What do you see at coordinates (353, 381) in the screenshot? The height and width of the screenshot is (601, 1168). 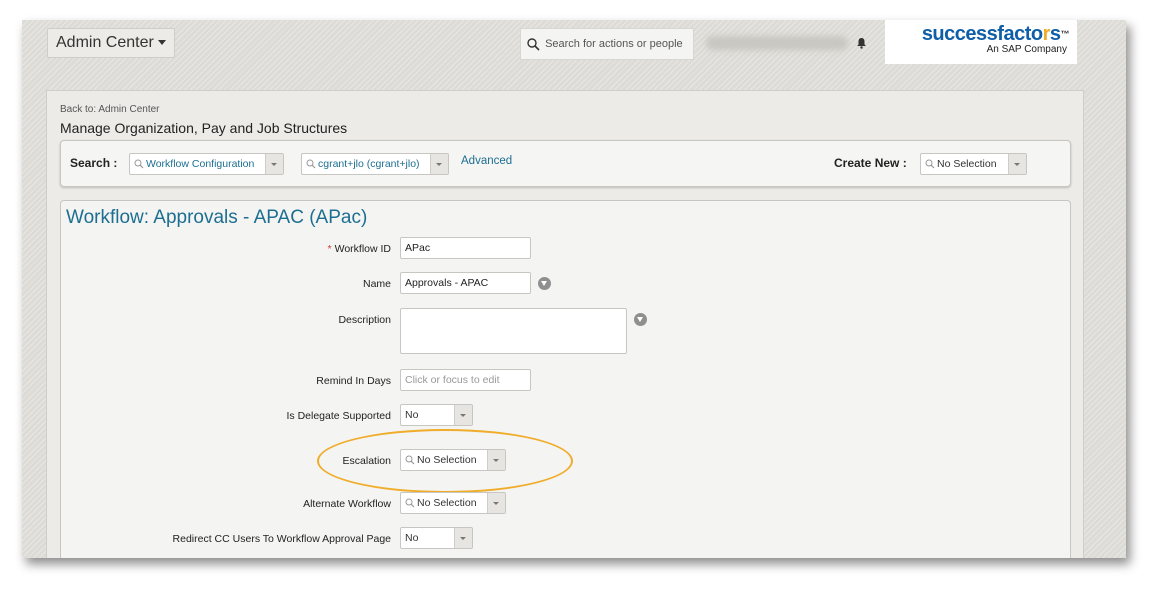 I see `remind-in-days-label: Remind In Days` at bounding box center [353, 381].